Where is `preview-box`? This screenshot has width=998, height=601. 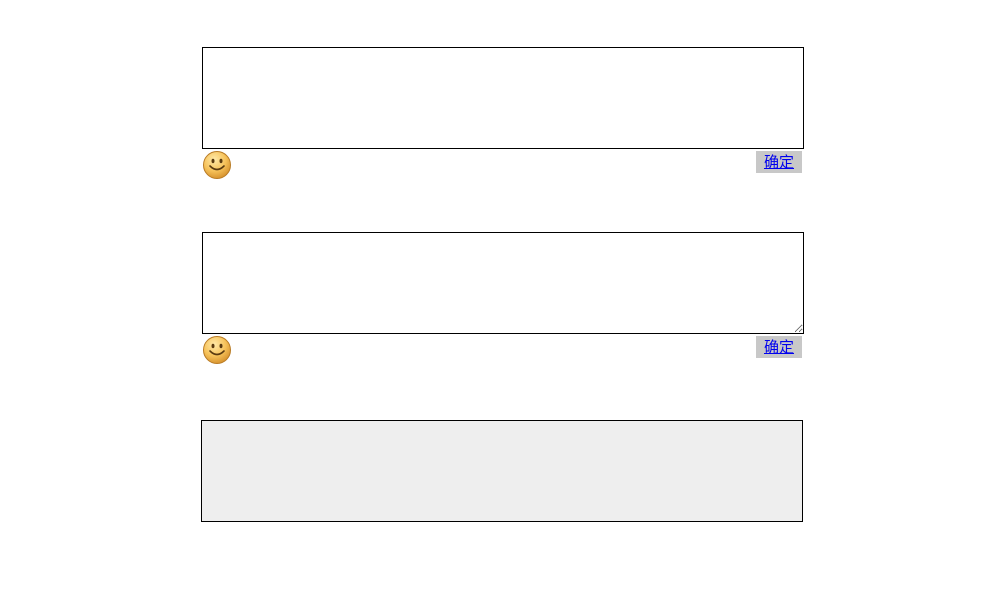 preview-box is located at coordinates (502, 471).